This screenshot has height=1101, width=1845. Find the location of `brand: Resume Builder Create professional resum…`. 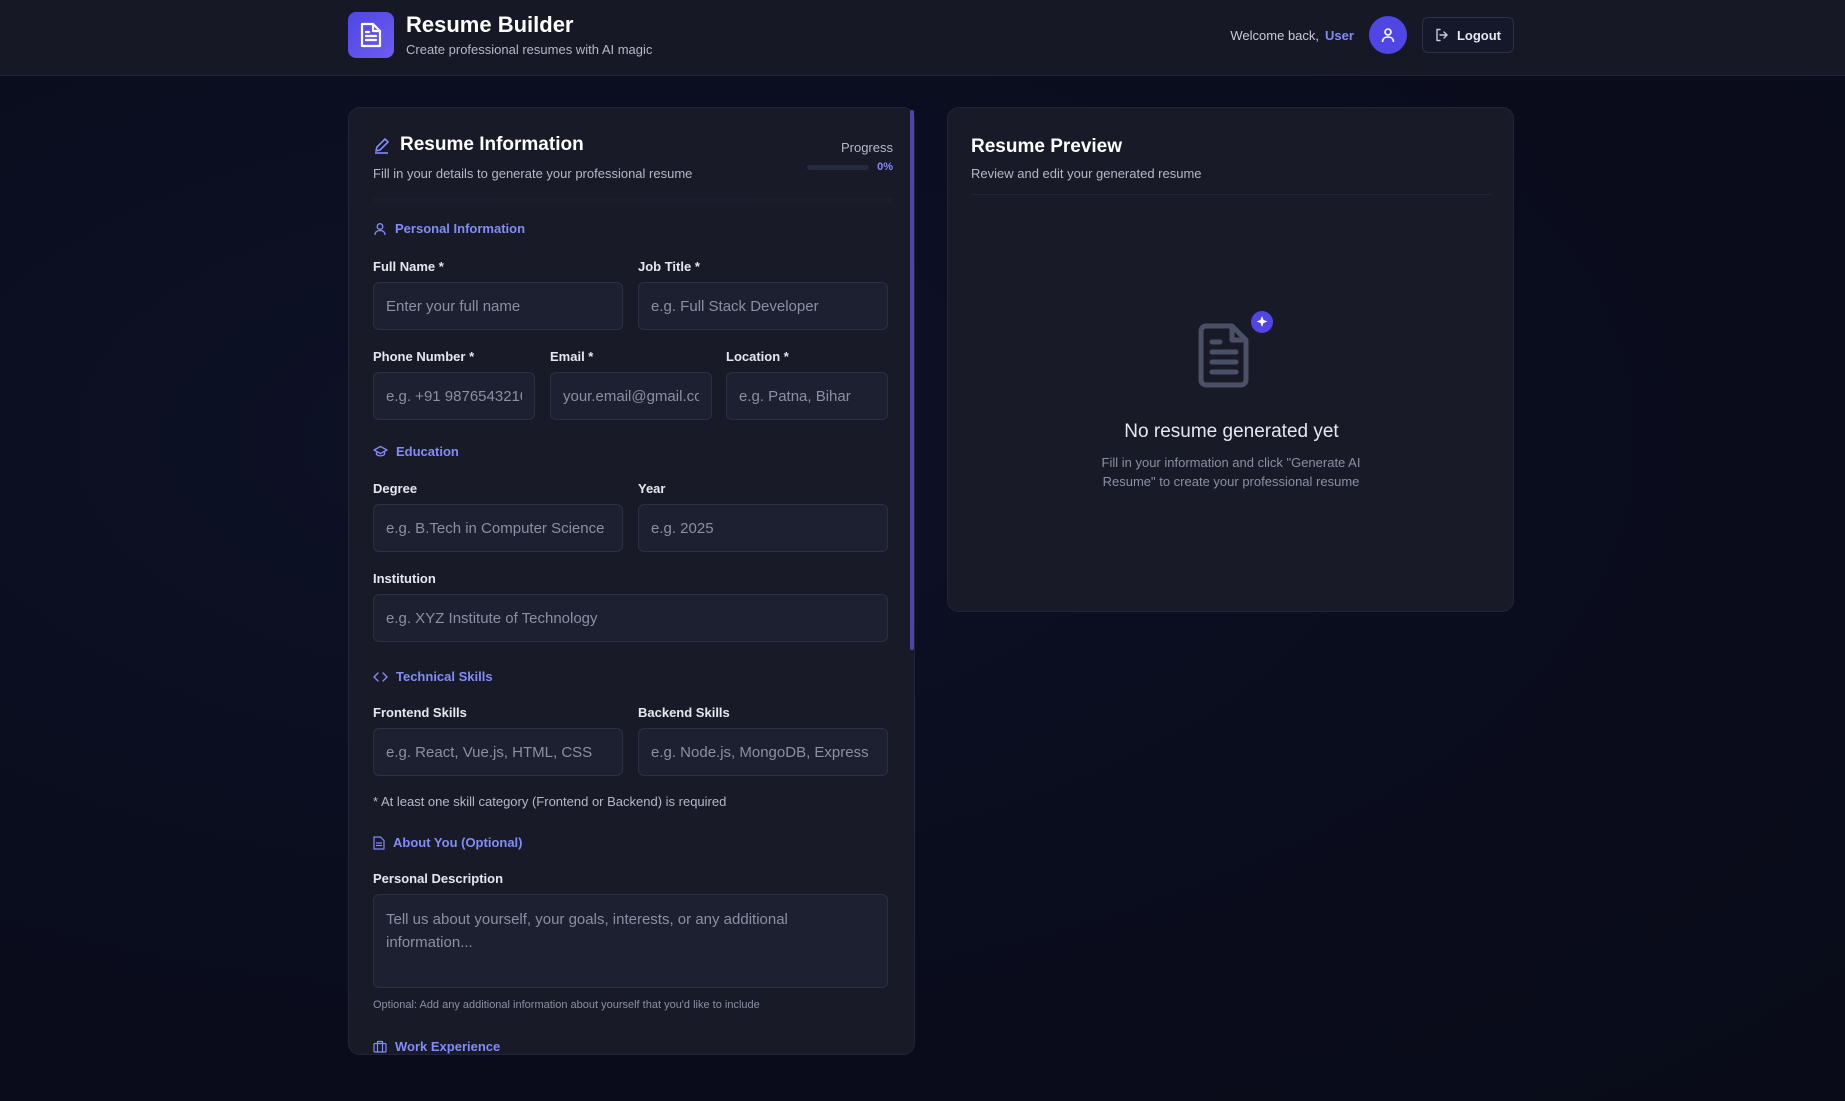

brand: Resume Builder Create professional resum… is located at coordinates (500, 35).